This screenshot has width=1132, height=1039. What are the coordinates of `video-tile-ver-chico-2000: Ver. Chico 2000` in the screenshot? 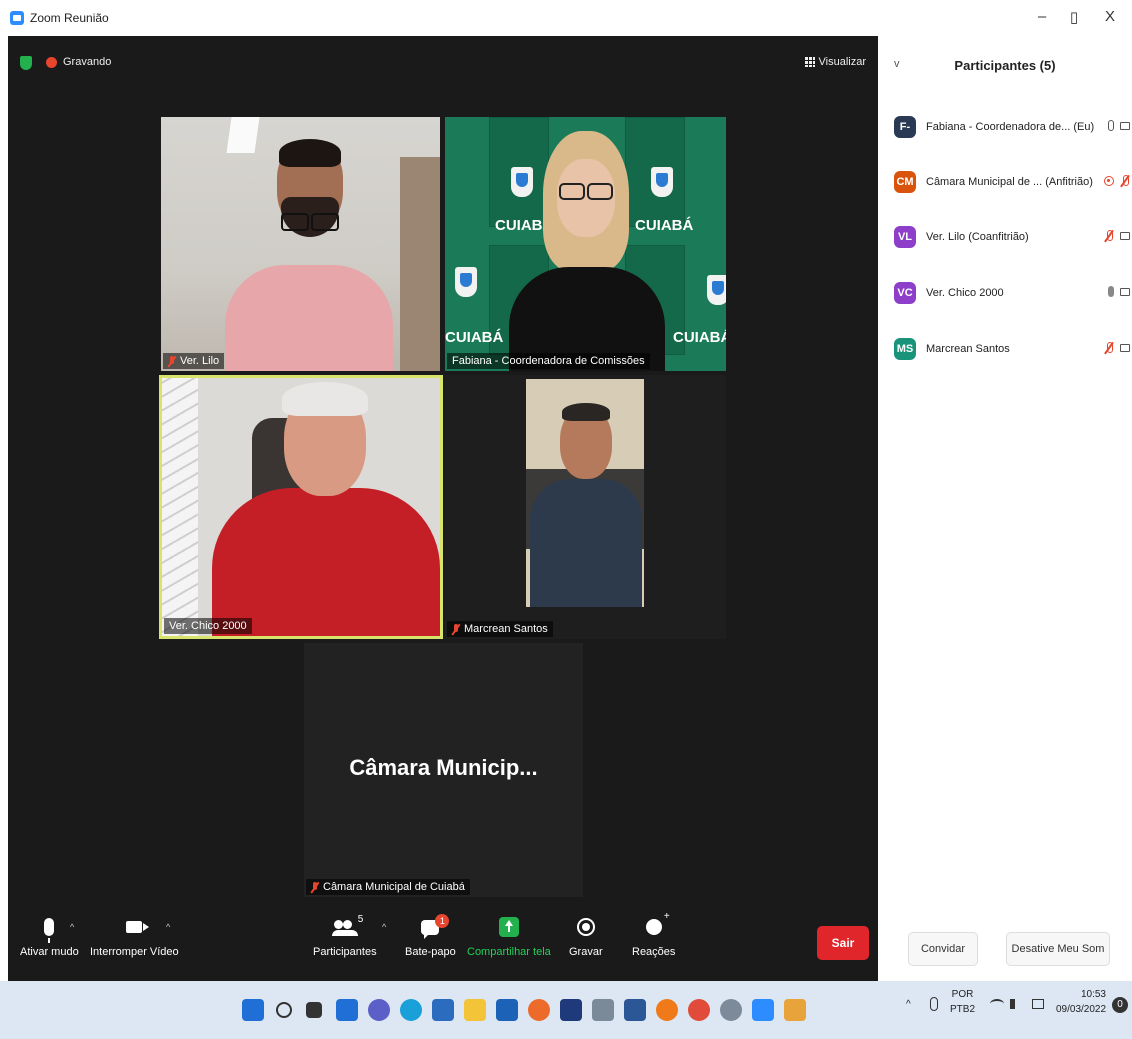 It's located at (301, 507).